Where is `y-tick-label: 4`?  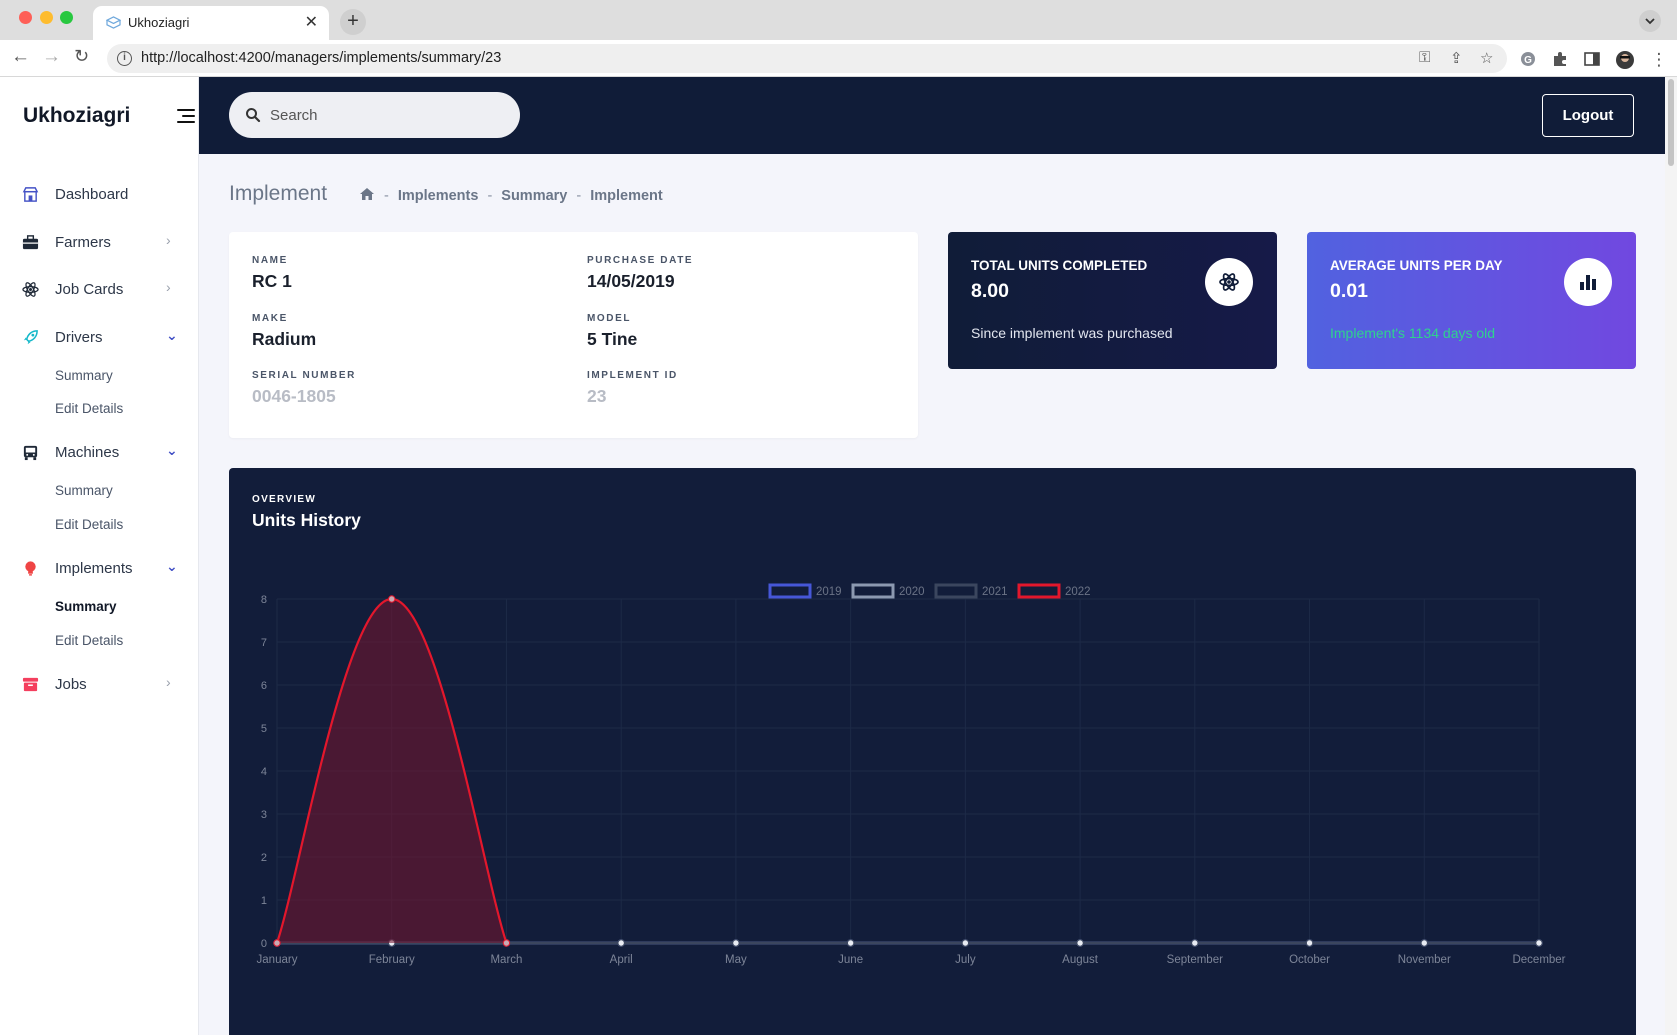
y-tick-label: 4 is located at coordinates (264, 772).